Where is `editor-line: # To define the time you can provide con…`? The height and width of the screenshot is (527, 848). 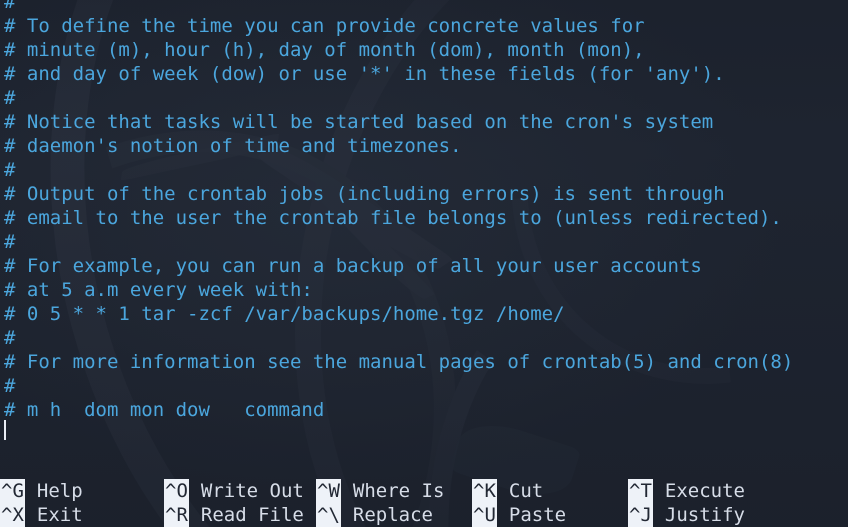 editor-line: # To define the time you can provide con… is located at coordinates (324, 26).